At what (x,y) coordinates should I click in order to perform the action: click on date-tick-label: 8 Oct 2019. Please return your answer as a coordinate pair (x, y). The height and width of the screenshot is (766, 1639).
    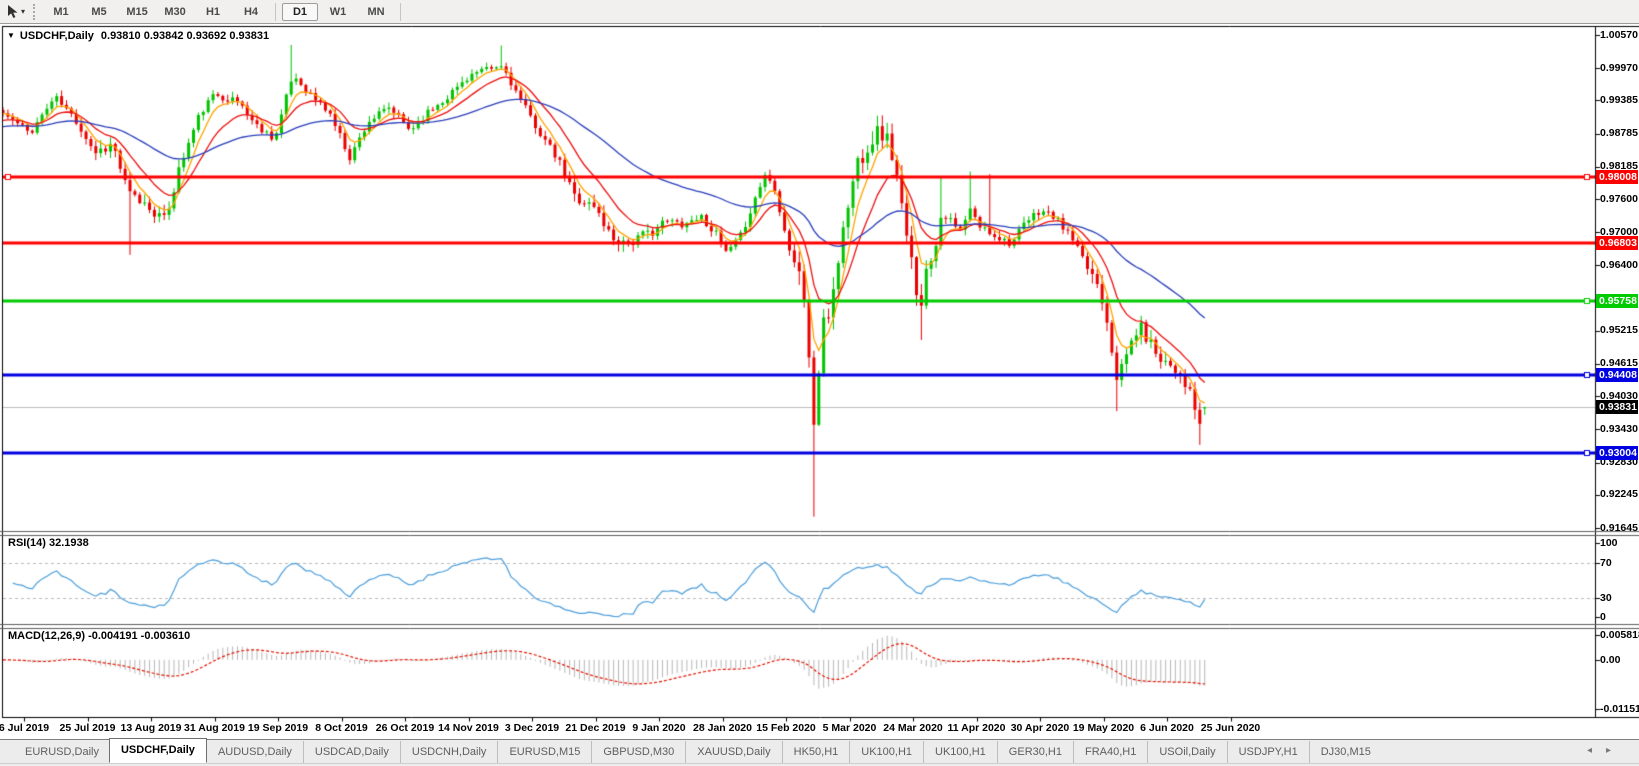
    Looking at the image, I should click on (341, 728).